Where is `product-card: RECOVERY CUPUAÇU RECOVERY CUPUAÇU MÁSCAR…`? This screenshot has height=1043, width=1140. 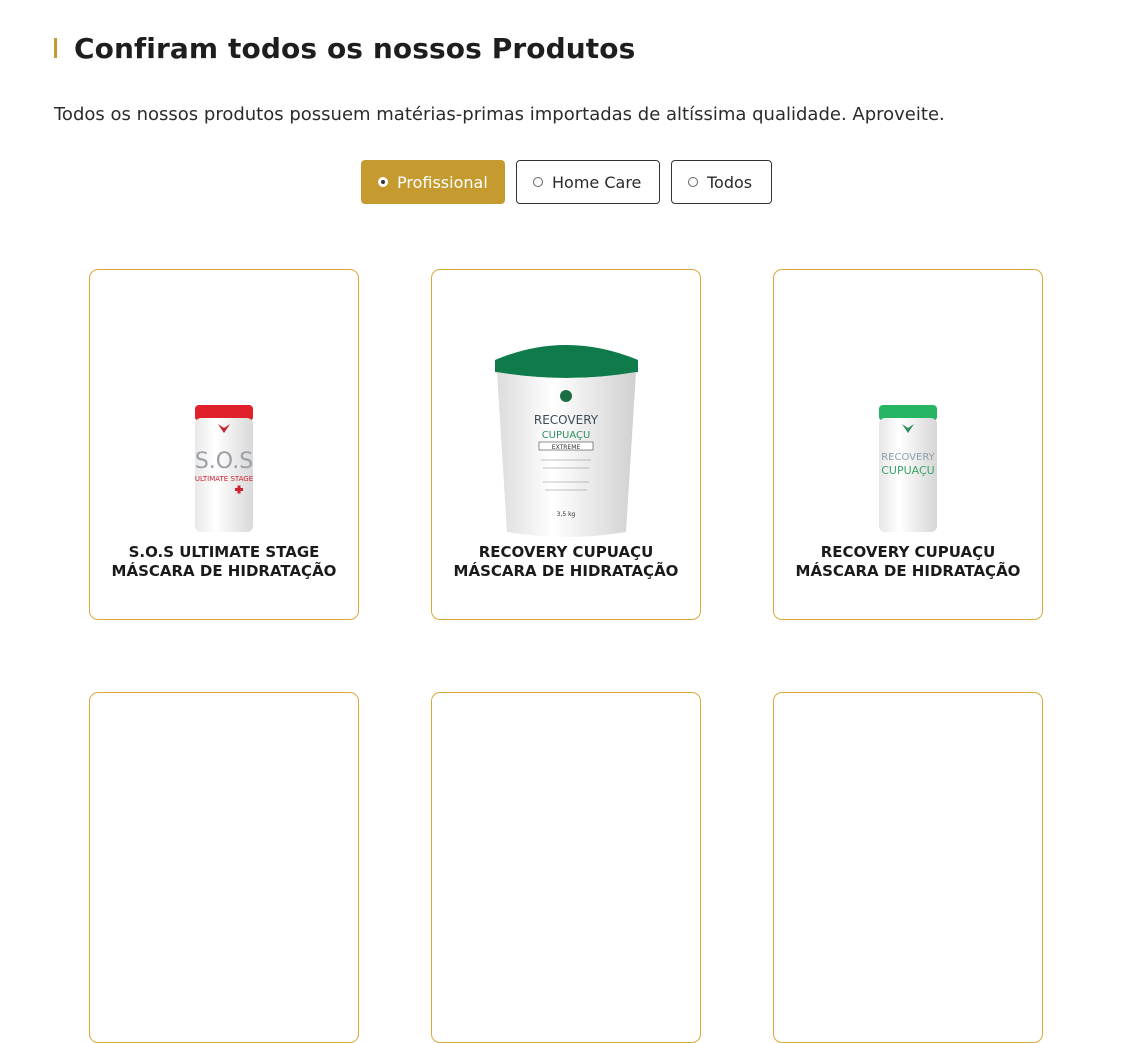
product-card: RECOVERY CUPUAÇU RECOVERY CUPUAÇU MÁSCAR… is located at coordinates (908, 444).